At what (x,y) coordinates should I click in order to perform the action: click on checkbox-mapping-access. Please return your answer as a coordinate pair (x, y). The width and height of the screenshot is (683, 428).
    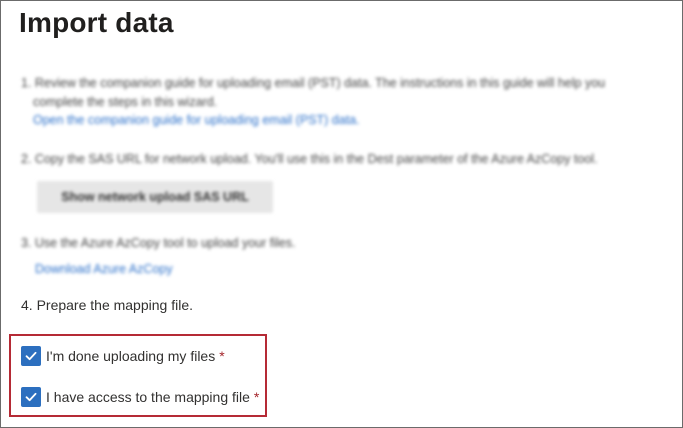
    Looking at the image, I should click on (31, 397).